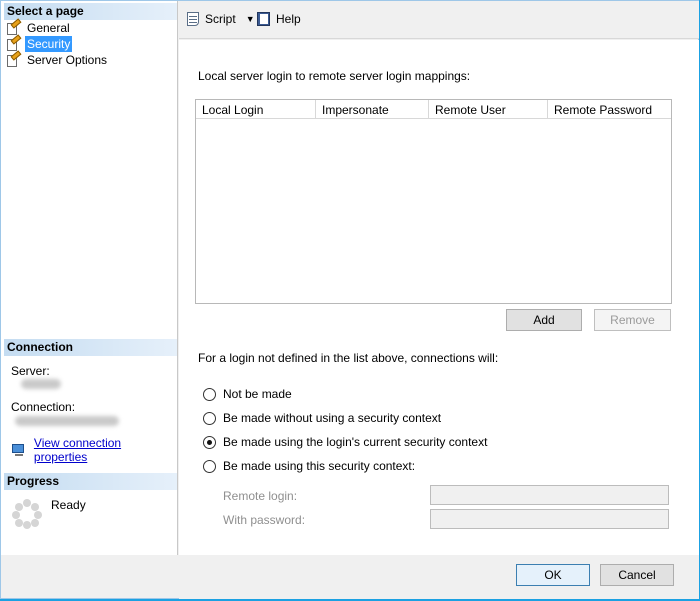  I want to click on page-item-security: Security, so click(39, 43).